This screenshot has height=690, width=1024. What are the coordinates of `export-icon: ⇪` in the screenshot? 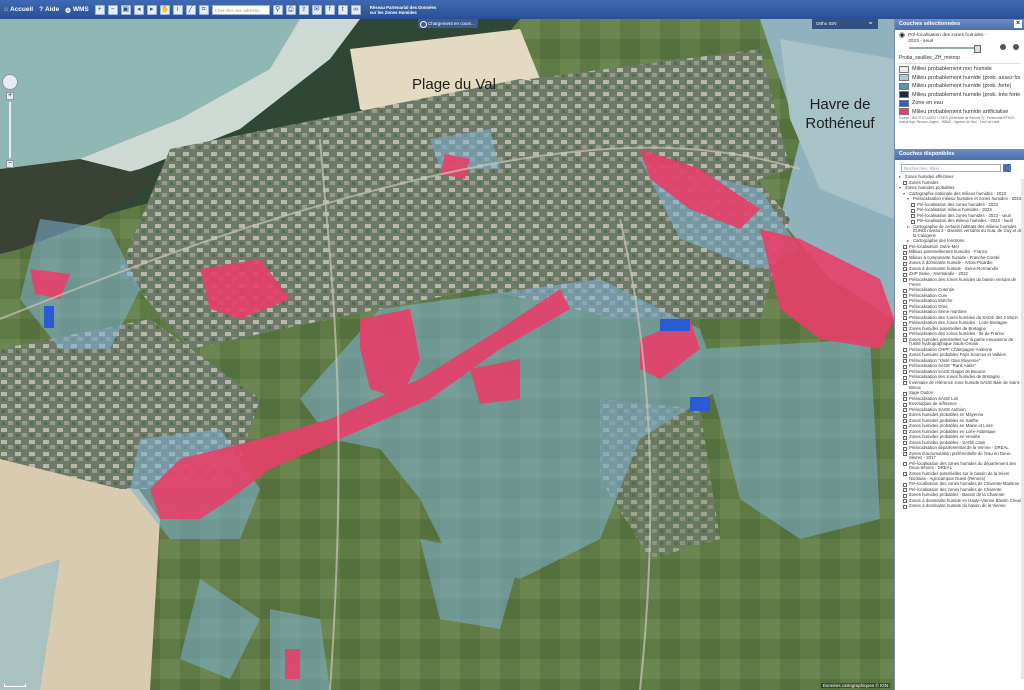 It's located at (303, 9).